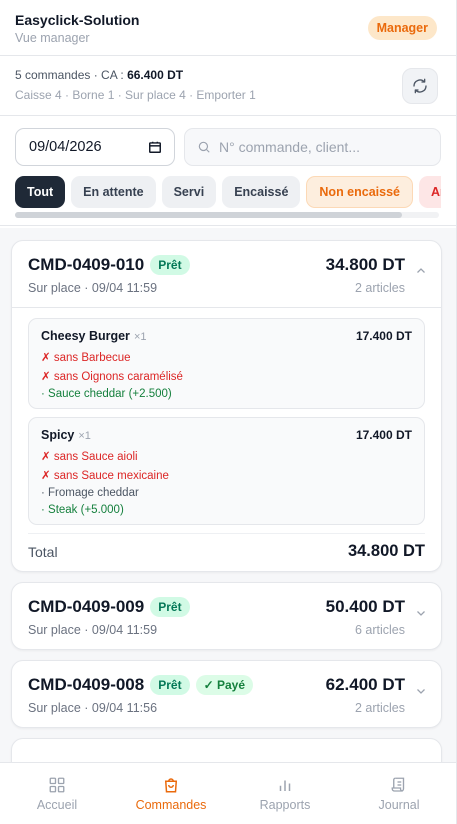  What do you see at coordinates (57, 784) in the screenshot?
I see `dashboard-icon` at bounding box center [57, 784].